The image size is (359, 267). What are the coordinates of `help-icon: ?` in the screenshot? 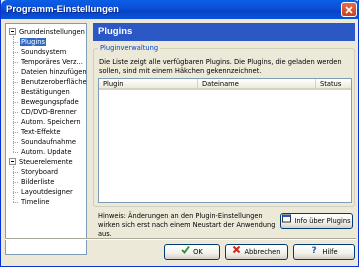 It's located at (314, 252).